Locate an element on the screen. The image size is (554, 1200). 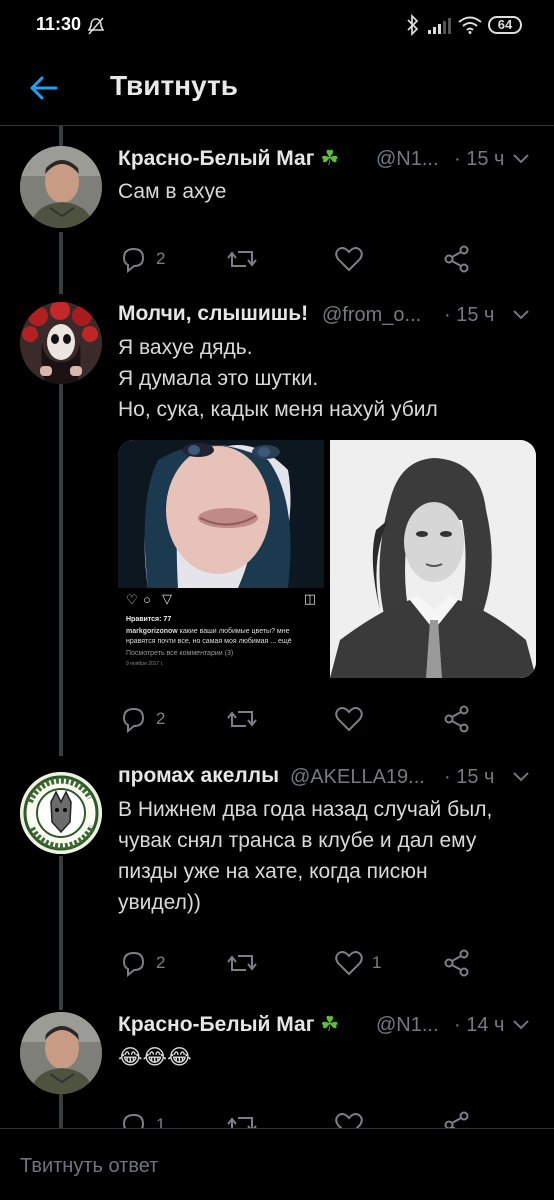
portrait-photo is located at coordinates (221, 514).